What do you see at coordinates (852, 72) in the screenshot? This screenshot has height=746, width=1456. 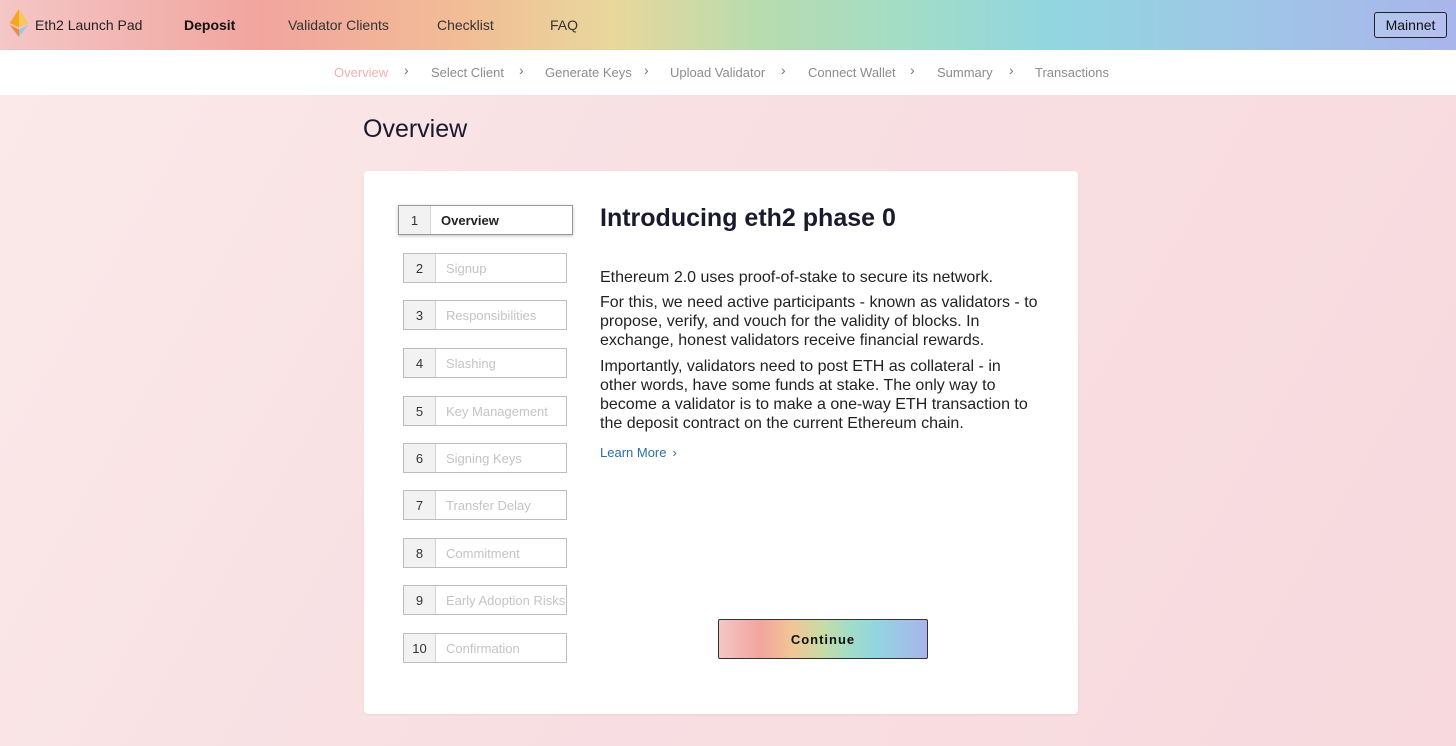 I see `step-connect-wallet: Connect Wallet` at bounding box center [852, 72].